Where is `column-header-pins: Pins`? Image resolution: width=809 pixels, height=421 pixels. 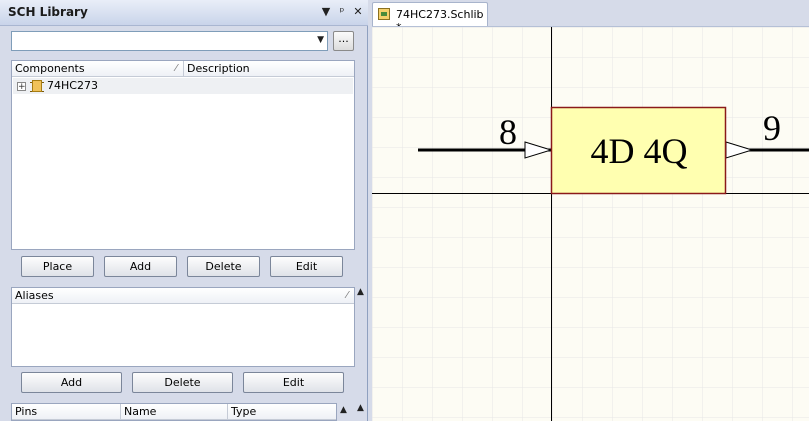 column-header-pins: Pins is located at coordinates (66, 412).